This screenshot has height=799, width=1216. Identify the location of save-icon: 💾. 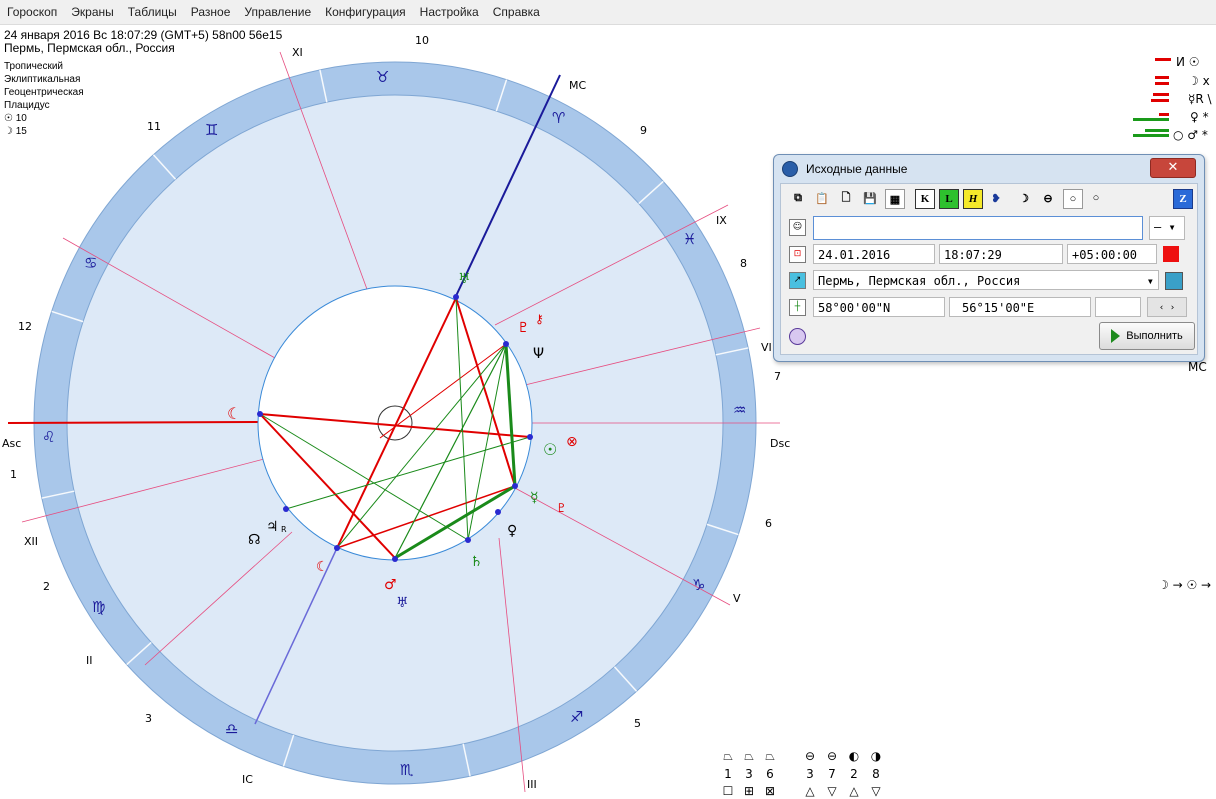
(870, 198).